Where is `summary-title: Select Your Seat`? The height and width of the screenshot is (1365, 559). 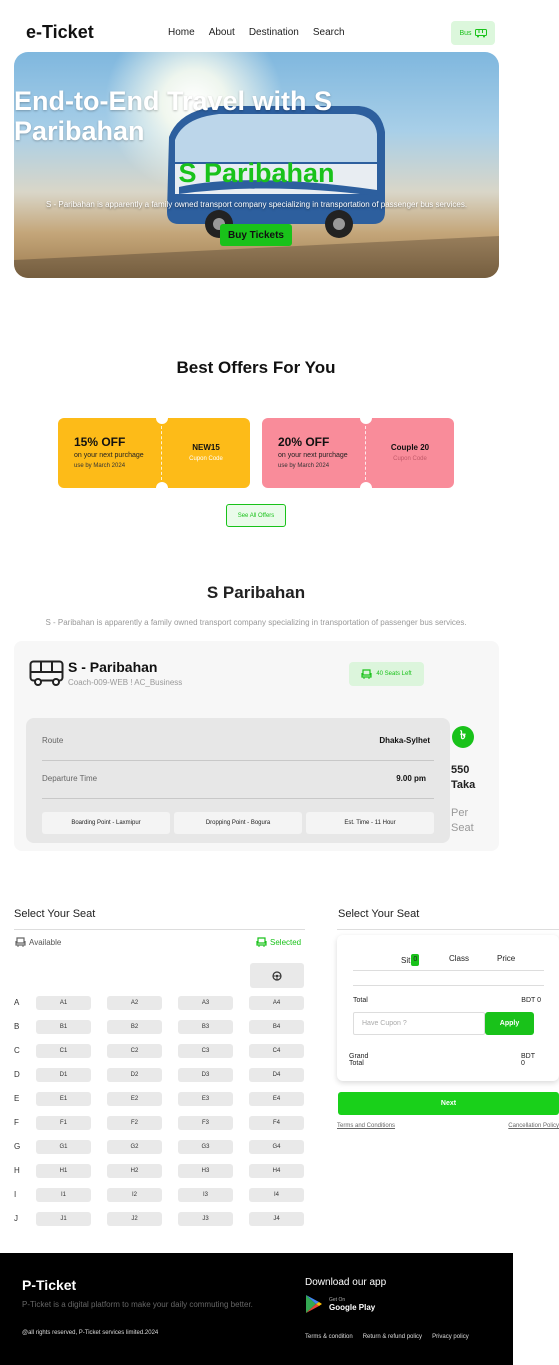 summary-title: Select Your Seat is located at coordinates (379, 914).